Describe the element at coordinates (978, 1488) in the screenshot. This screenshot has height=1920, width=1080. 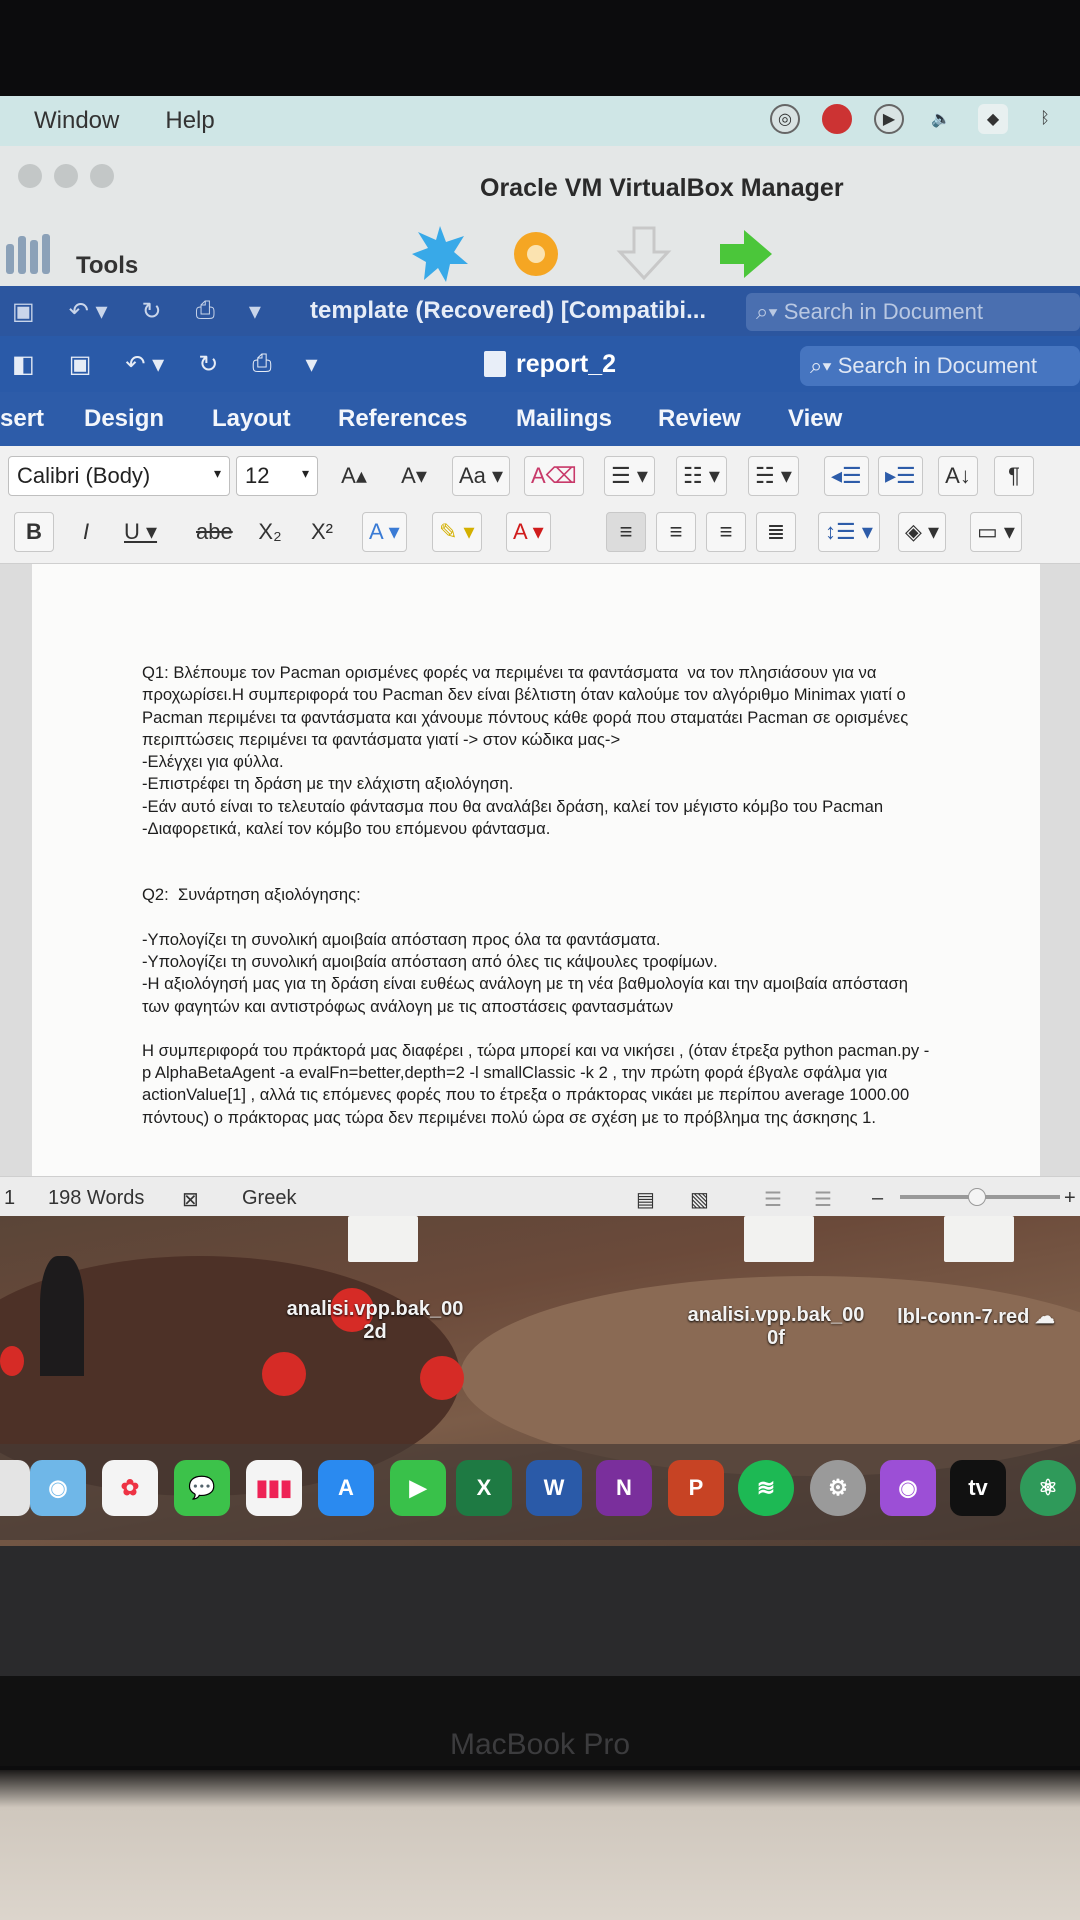
I see `apple-tv-app-icon: tv` at that location.